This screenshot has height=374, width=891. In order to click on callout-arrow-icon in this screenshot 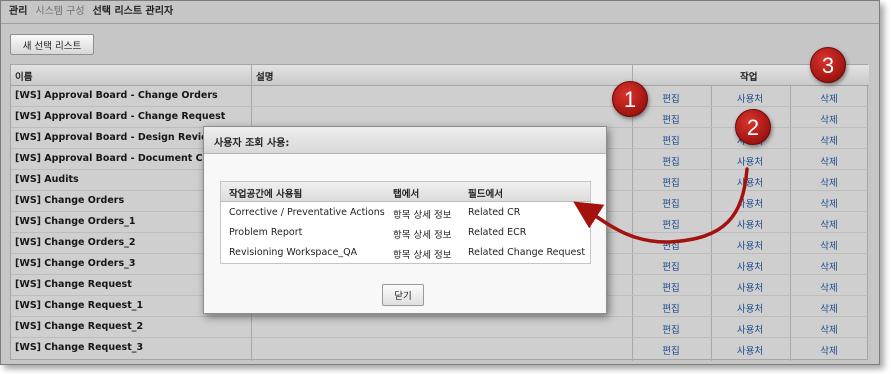, I will do `click(661, 205)`.